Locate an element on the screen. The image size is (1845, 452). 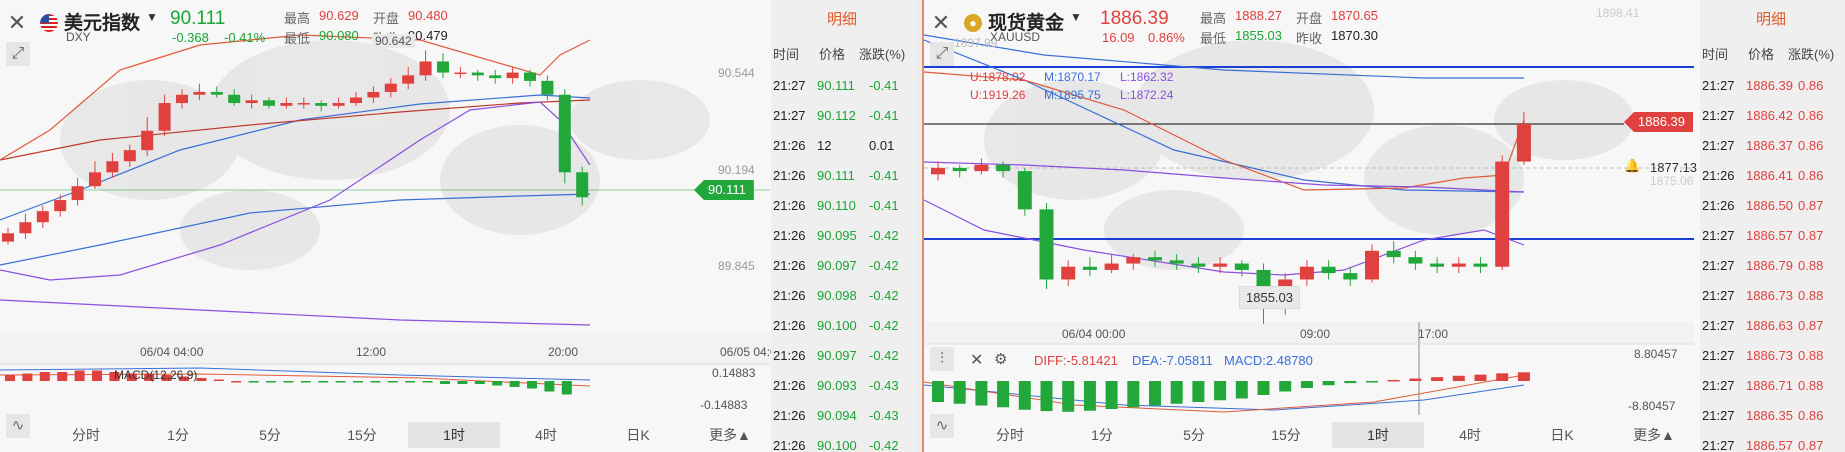
tick-row: 21:26 90.094 -0.43 is located at coordinates (844, 423).